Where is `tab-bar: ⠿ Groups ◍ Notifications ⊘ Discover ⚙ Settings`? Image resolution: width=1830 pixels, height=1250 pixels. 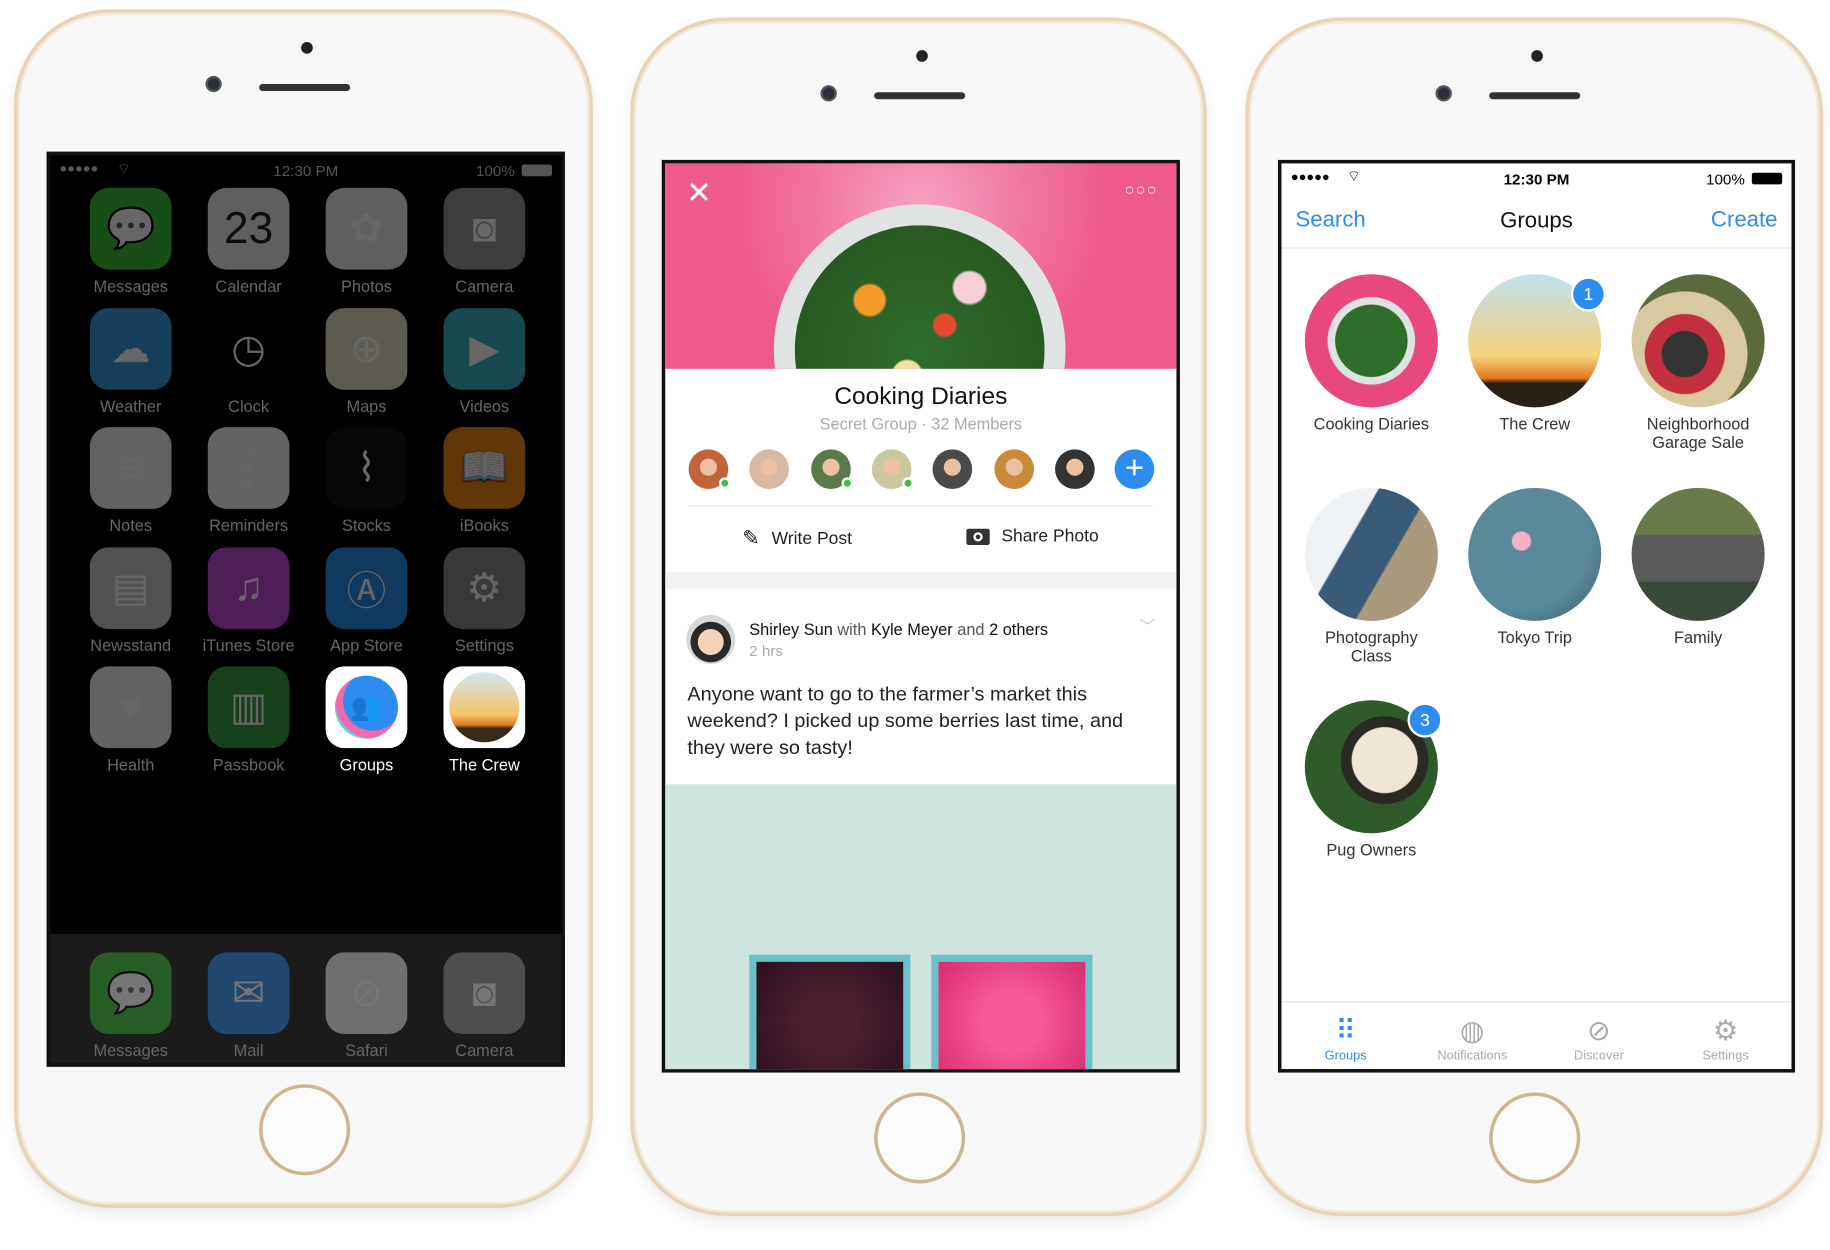
tab-bar: ⠿ Groups ◍ Notifications ⊘ Discover ⚙ Settings is located at coordinates (1536, 1035).